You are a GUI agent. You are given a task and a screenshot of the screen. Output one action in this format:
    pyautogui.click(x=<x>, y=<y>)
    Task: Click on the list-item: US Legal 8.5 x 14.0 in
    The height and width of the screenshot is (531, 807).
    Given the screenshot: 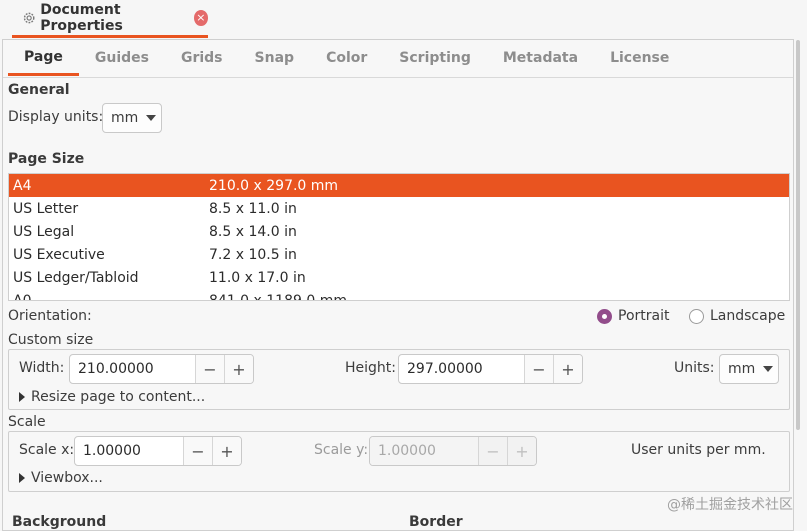 What is the action you would take?
    pyautogui.click(x=399, y=231)
    